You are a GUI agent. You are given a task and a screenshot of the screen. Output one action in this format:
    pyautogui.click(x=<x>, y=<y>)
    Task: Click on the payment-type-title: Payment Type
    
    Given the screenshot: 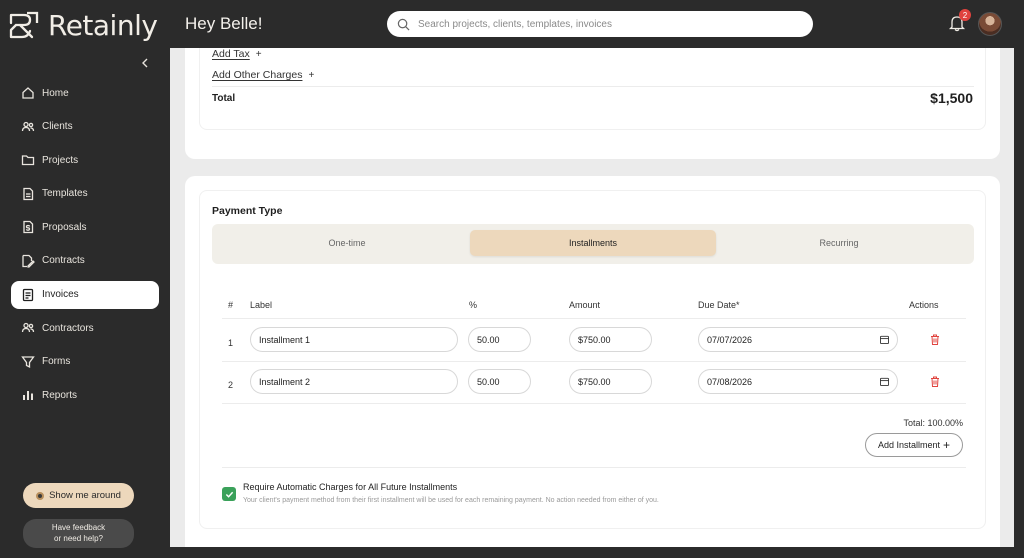 What is the action you would take?
    pyautogui.click(x=247, y=211)
    